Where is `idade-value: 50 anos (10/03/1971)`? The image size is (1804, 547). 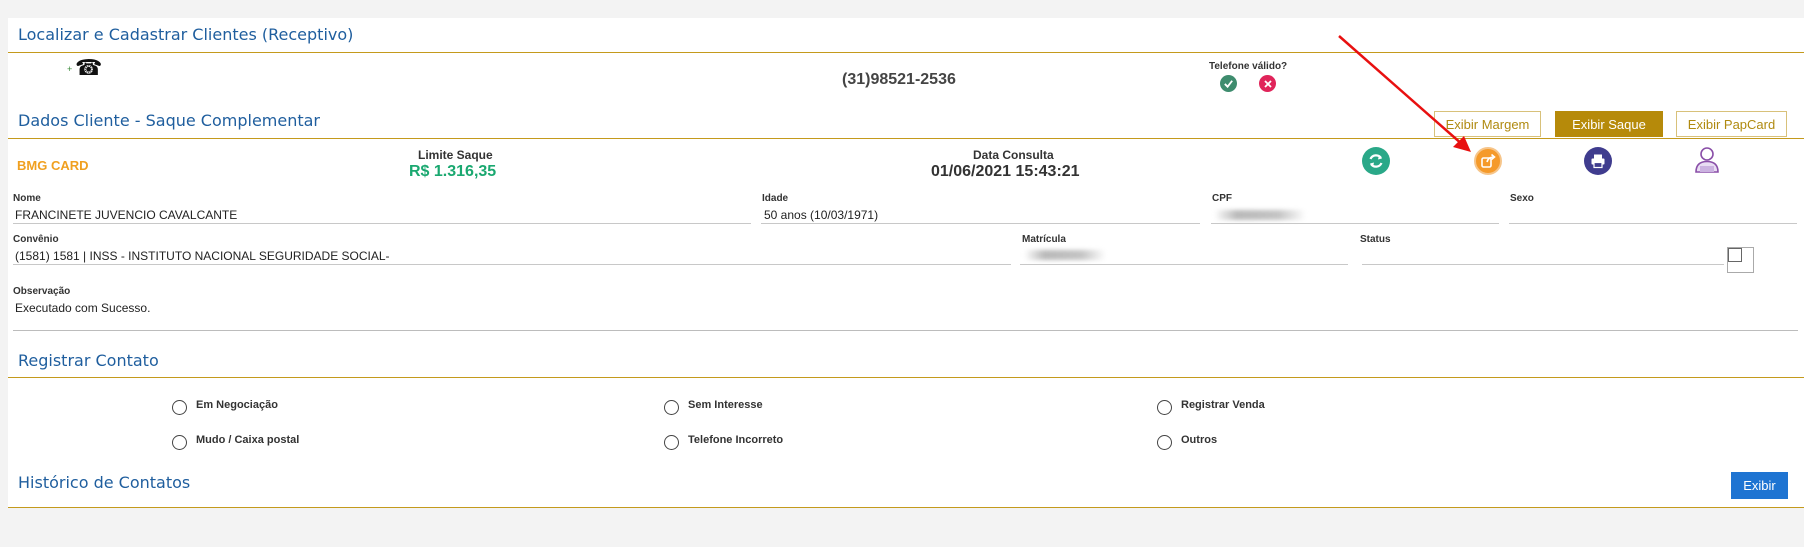 idade-value: 50 anos (10/03/1971) is located at coordinates (821, 215).